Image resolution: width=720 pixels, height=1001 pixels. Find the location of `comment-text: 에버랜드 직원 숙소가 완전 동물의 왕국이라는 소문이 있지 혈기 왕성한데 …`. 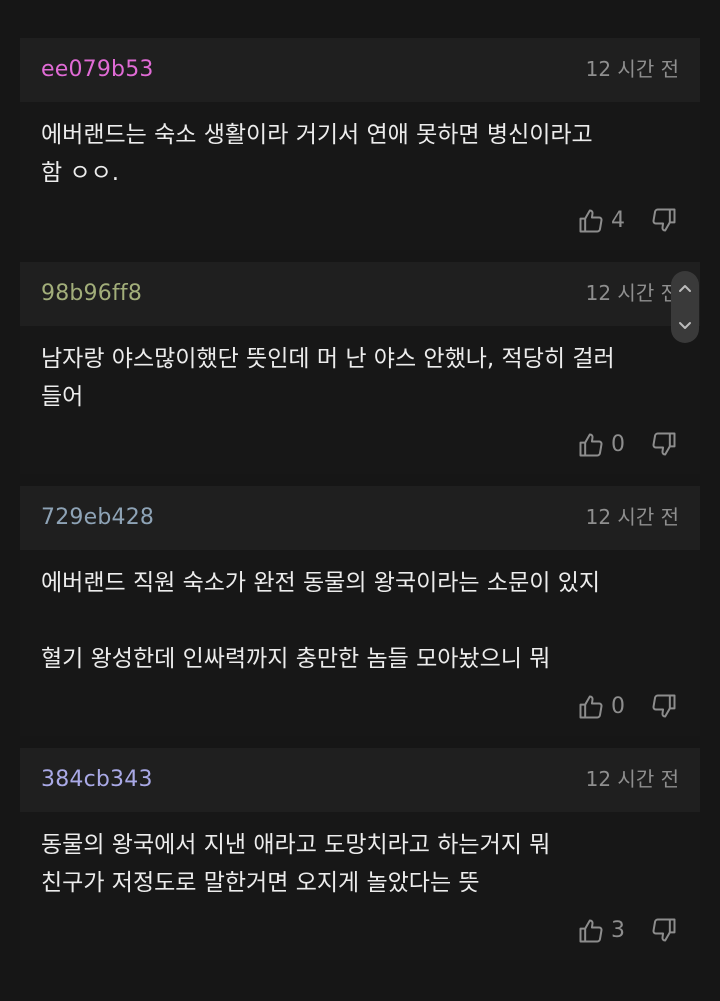

comment-text: 에버랜드 직원 숙소가 완전 동물의 왕국이라는 소문이 있지 혈기 왕성한데 … is located at coordinates (360, 614).